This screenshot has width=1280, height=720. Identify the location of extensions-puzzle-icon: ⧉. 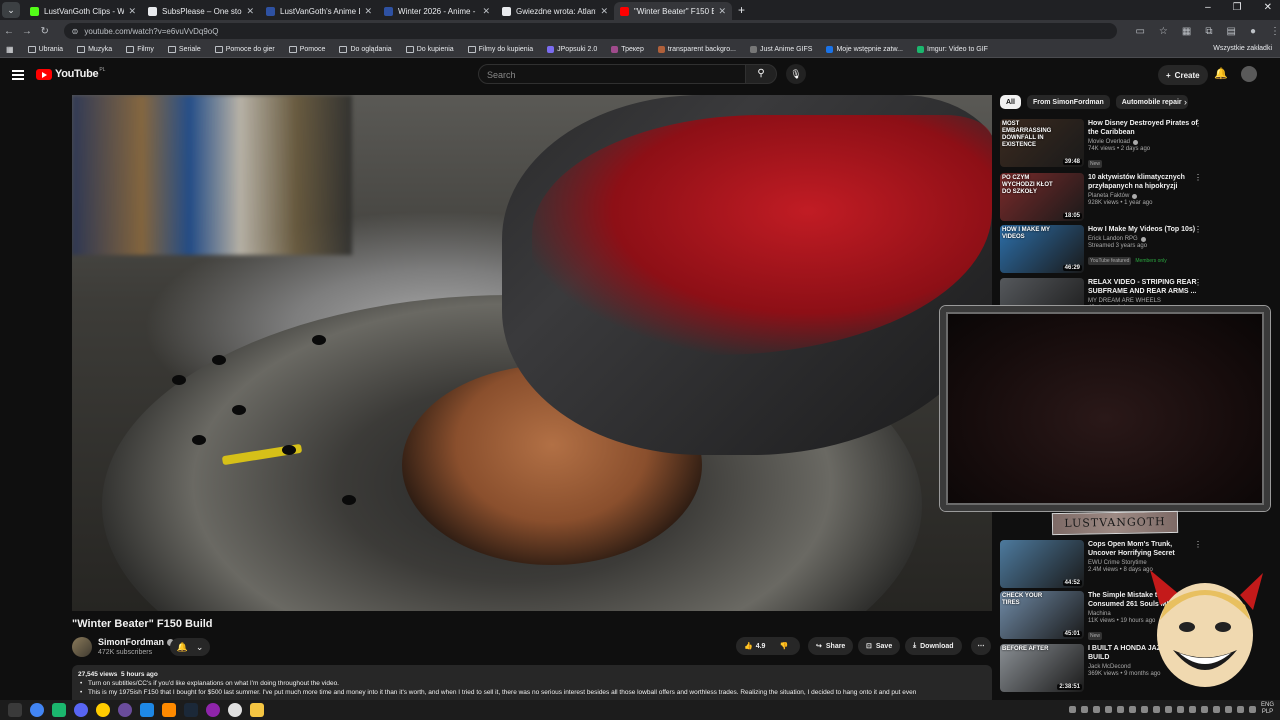
(1208, 31).